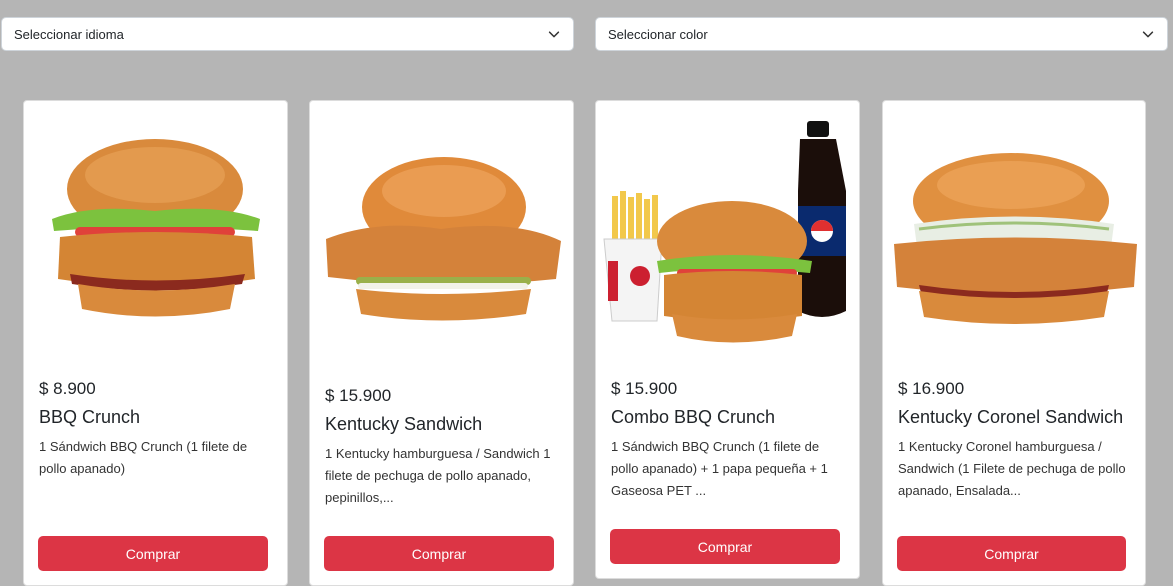 Image resolution: width=1173 pixels, height=586 pixels. What do you see at coordinates (693, 417) in the screenshot?
I see `product-name: Combo BBQ Crunch` at bounding box center [693, 417].